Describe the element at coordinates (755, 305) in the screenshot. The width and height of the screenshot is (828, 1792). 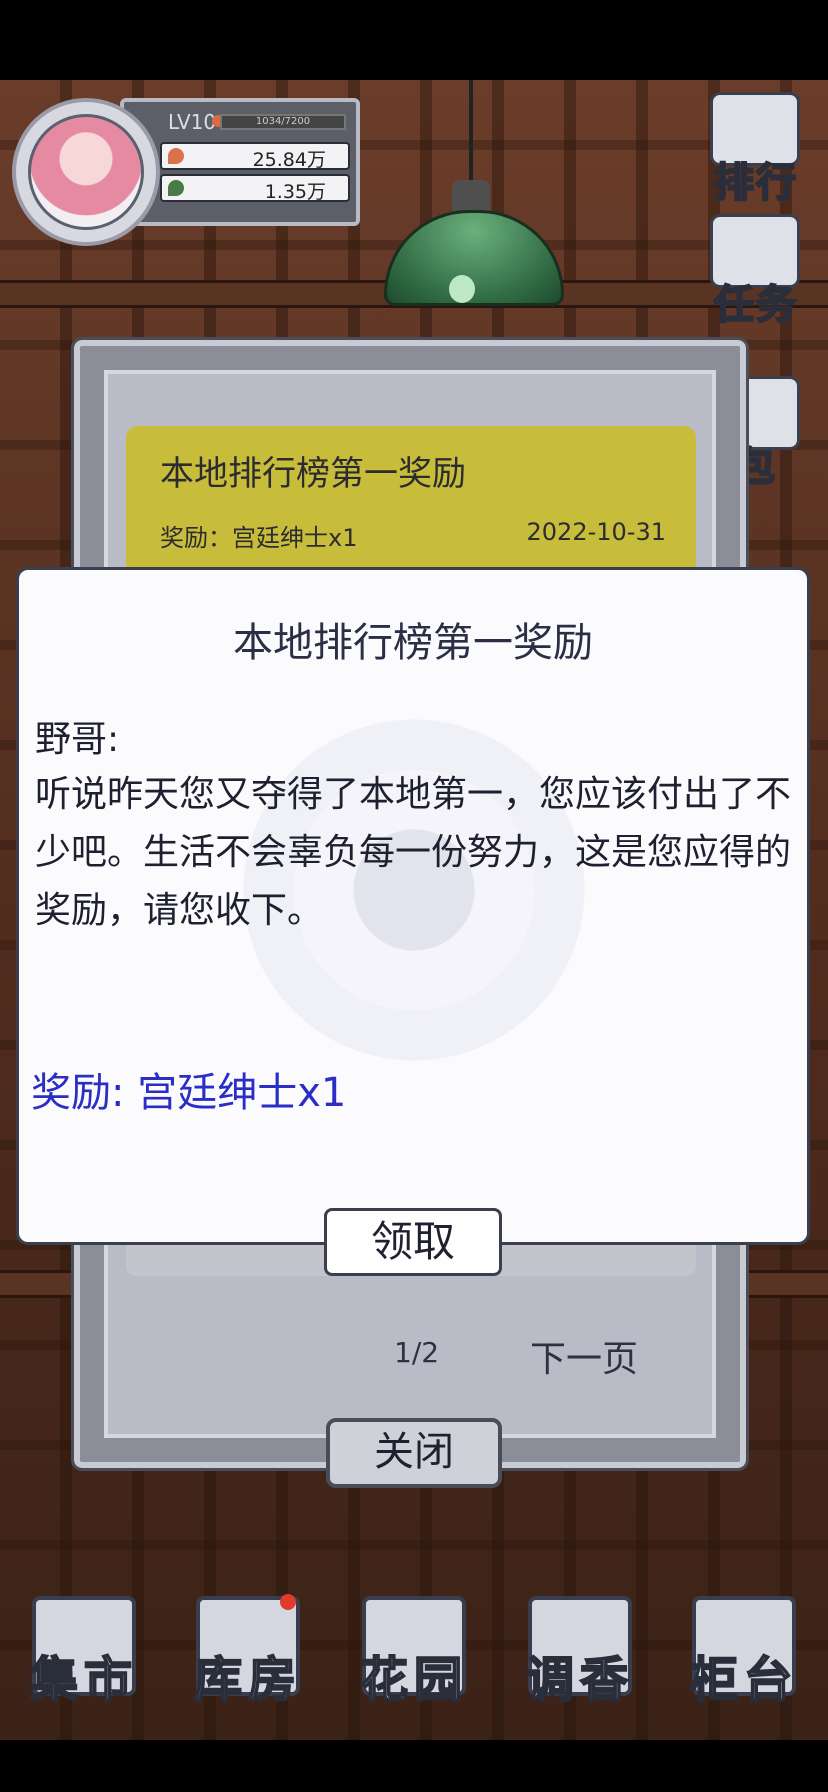
I see `tasks-label: 任务` at that location.